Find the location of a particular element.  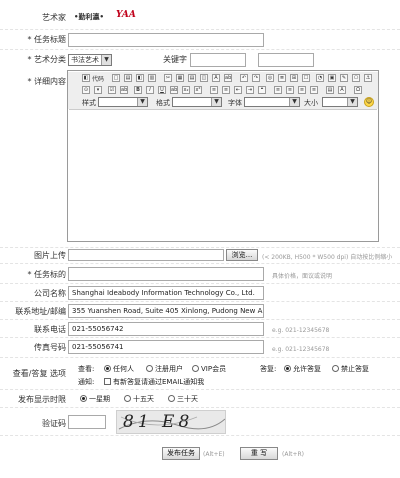

target-label: * 任务标的 is located at coordinates (46, 274).